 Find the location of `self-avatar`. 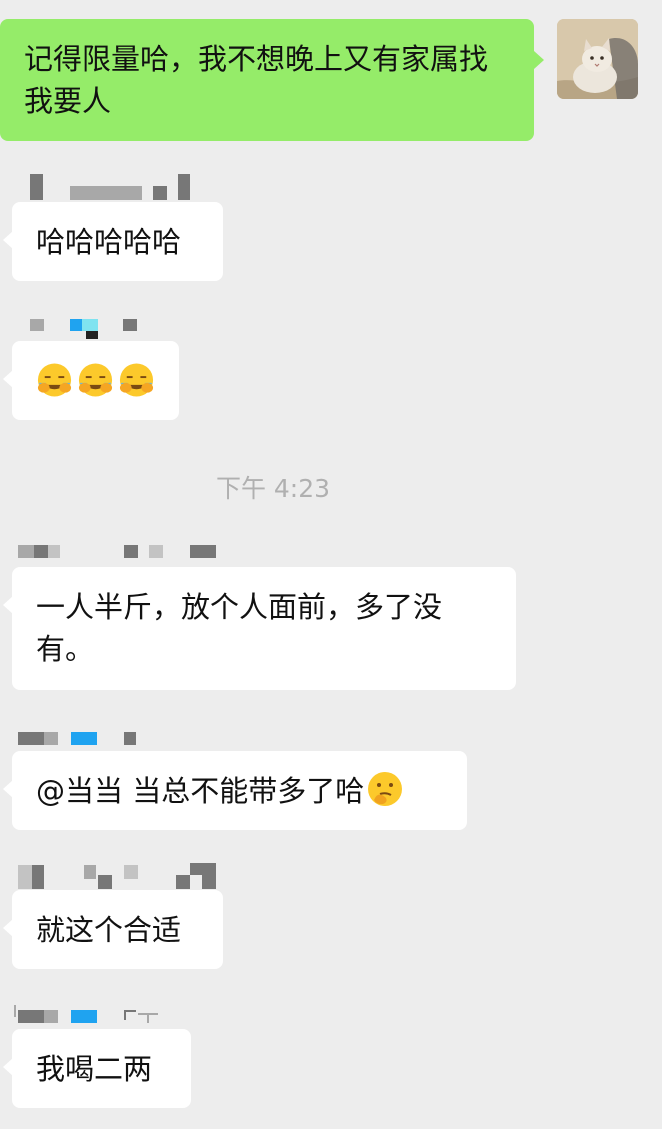

self-avatar is located at coordinates (597, 59).